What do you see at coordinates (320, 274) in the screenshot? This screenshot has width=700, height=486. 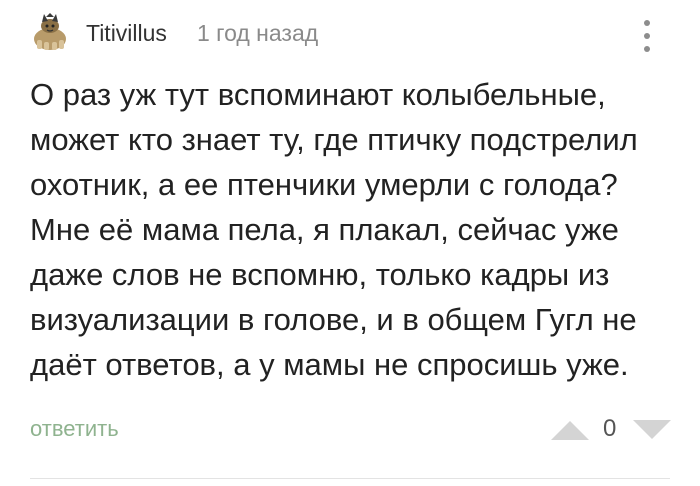 I see `comment-text-line: даже слов не вспомню, только кадры из` at bounding box center [320, 274].